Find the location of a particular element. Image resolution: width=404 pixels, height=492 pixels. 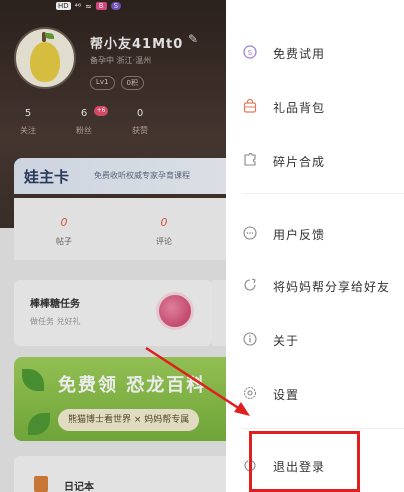

menu-item-fragment-merge: 碎片合成 is located at coordinates (315, 161).